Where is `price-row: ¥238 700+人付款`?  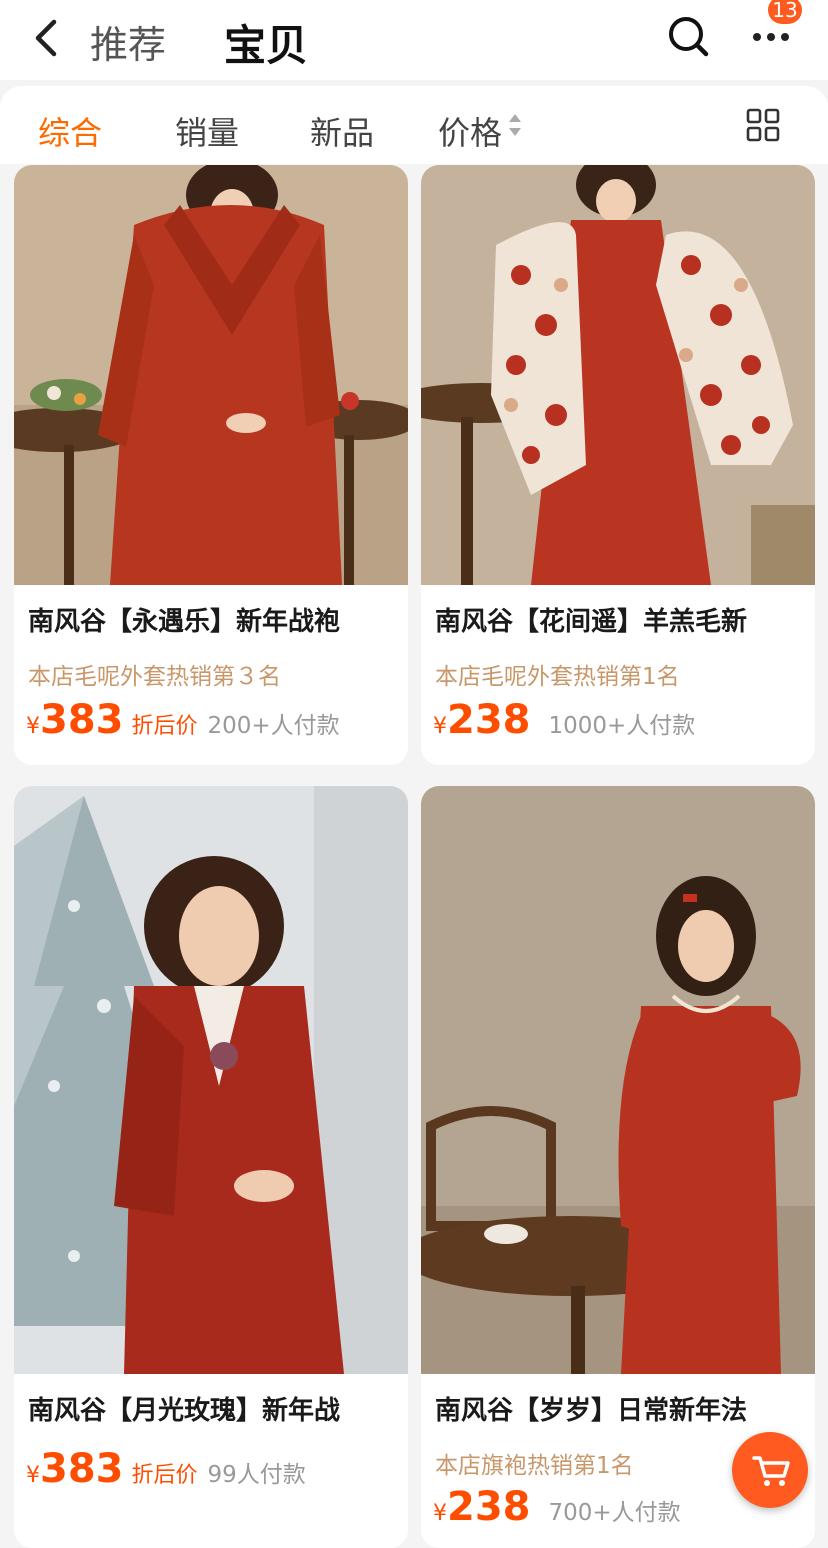 price-row: ¥238 700+人付款 is located at coordinates (557, 1507).